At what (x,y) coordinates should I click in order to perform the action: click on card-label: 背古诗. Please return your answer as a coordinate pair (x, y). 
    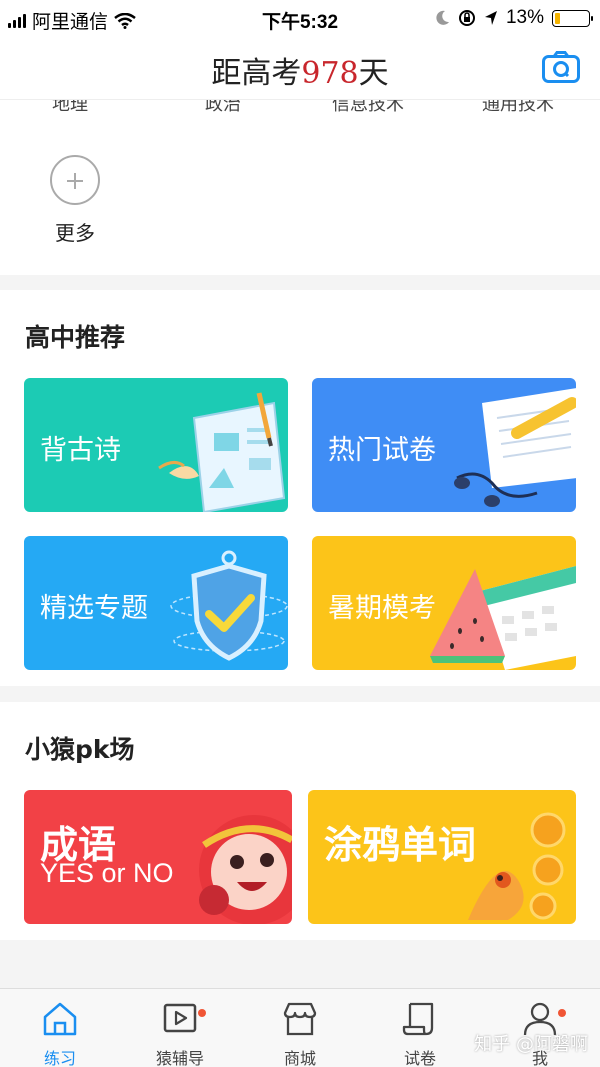
    Looking at the image, I should click on (80, 450).